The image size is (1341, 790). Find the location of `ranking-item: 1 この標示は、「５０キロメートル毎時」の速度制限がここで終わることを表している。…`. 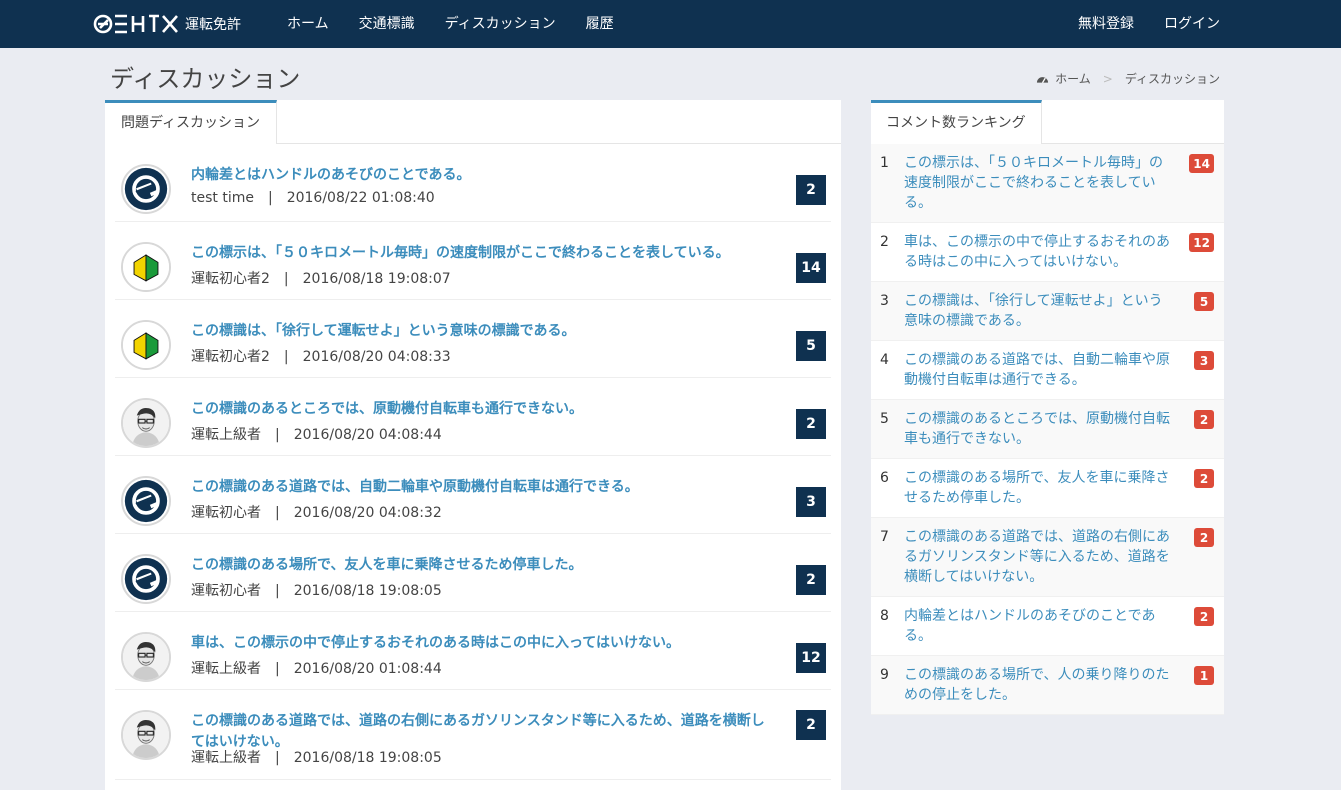

ranking-item: 1 この標示は、「５０キロメートル毎時」の速度制限がここで終わることを表している。… is located at coordinates (1047, 183).